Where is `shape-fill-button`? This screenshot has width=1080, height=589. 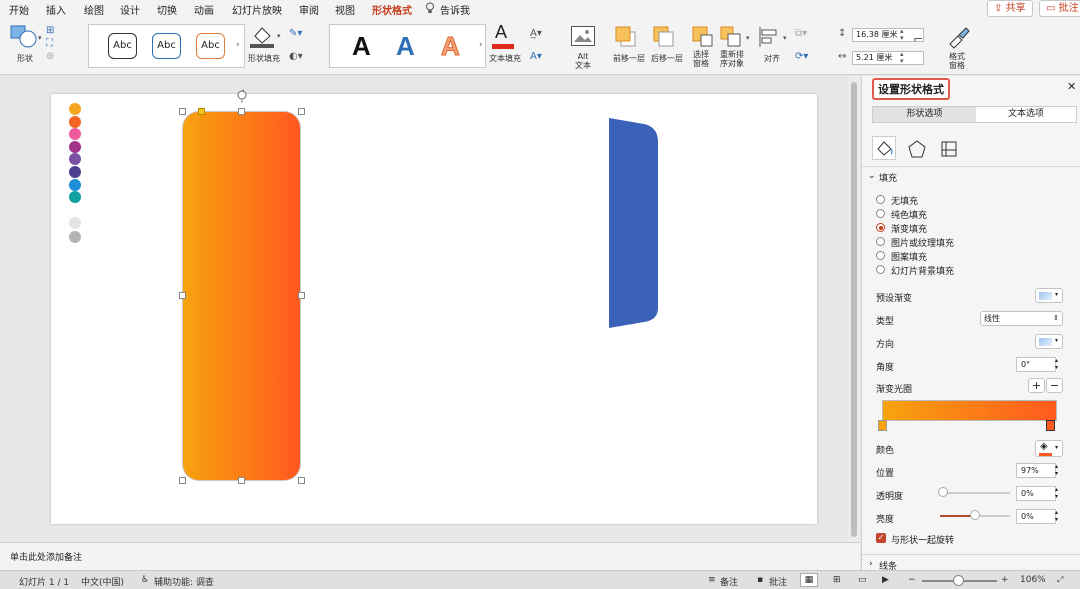
shape-fill-button is located at coordinates (262, 37).